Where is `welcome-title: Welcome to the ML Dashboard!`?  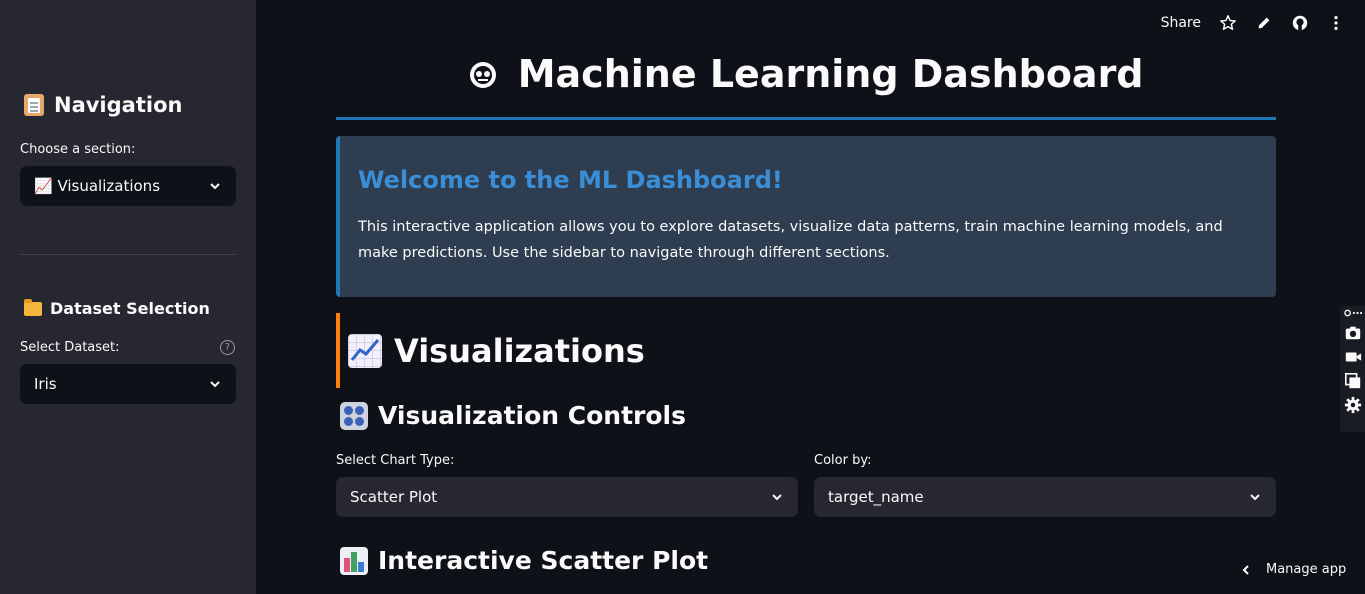 welcome-title: Welcome to the ML Dashboard! is located at coordinates (570, 180).